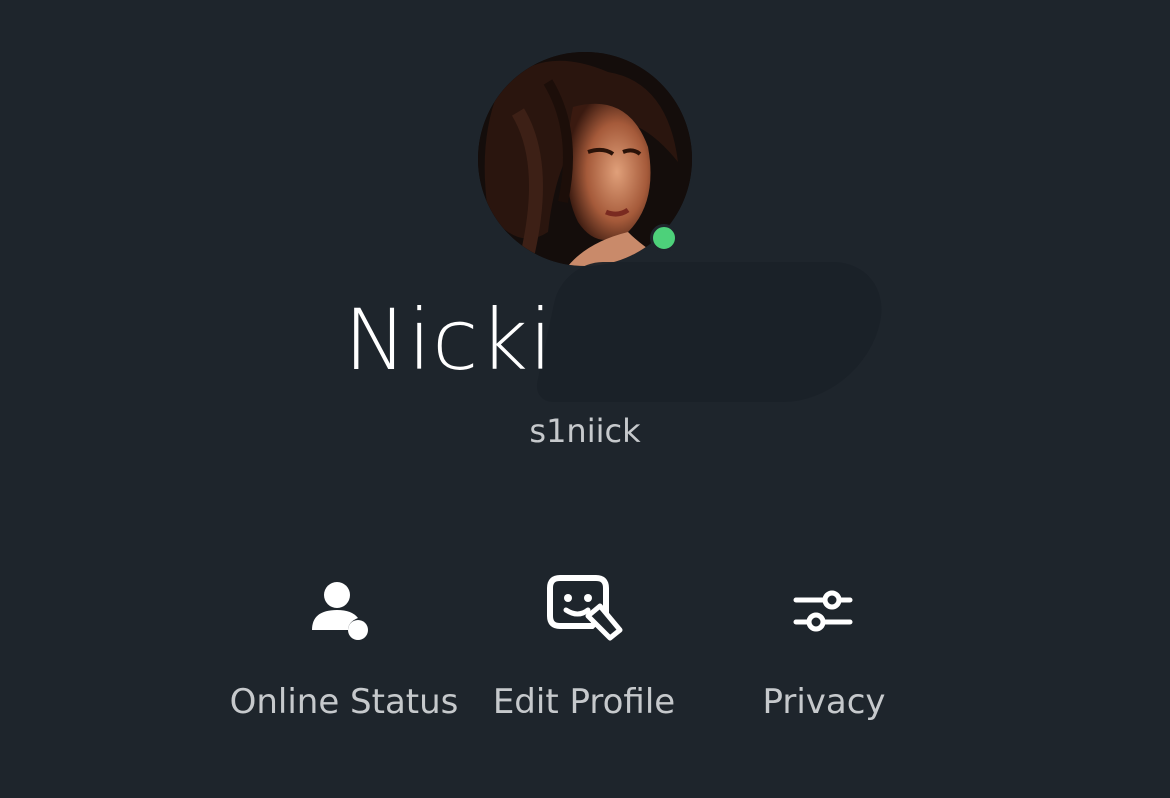 Image resolution: width=1170 pixels, height=798 pixels. Describe the element at coordinates (824, 657) in the screenshot. I see `privacy-button: Privacy` at that location.